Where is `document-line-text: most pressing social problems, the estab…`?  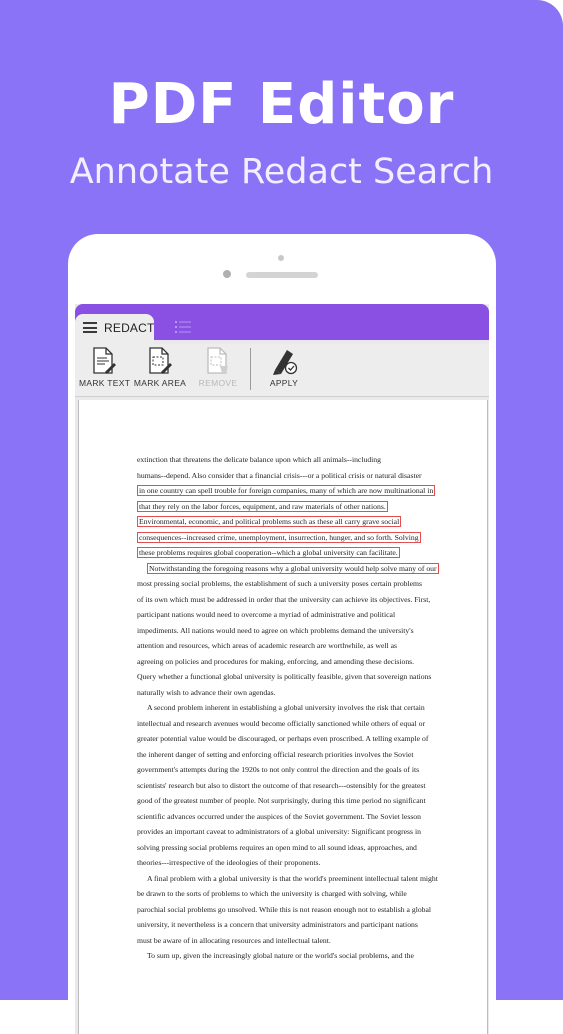 document-line-text: most pressing social problems, the estab… is located at coordinates (280, 583).